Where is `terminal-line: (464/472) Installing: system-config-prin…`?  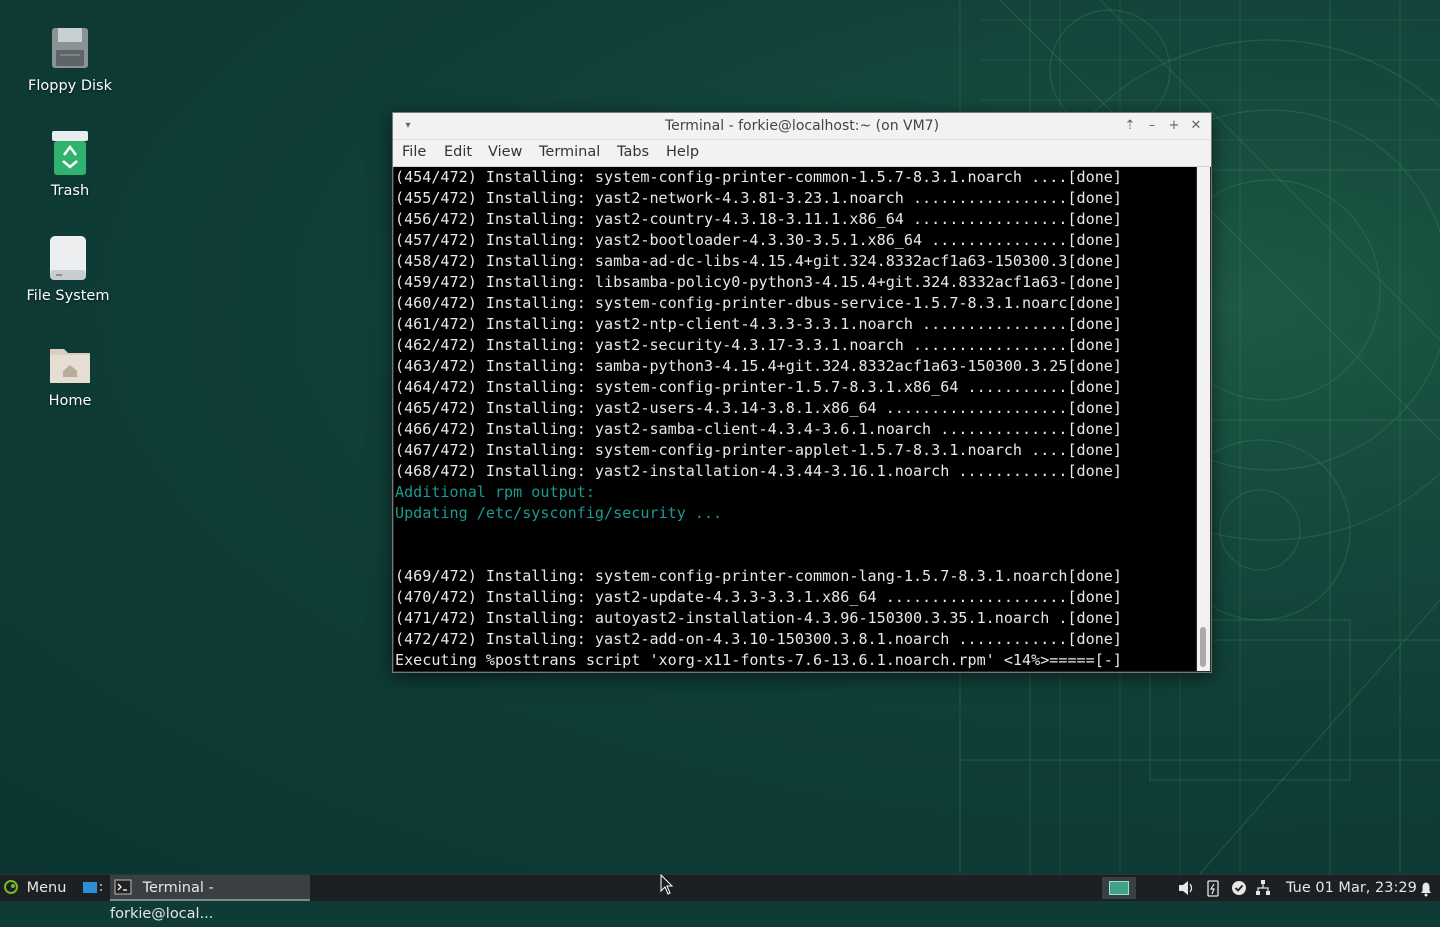
terminal-line: (464/472) Installing: system-config-prin… is located at coordinates (758, 387).